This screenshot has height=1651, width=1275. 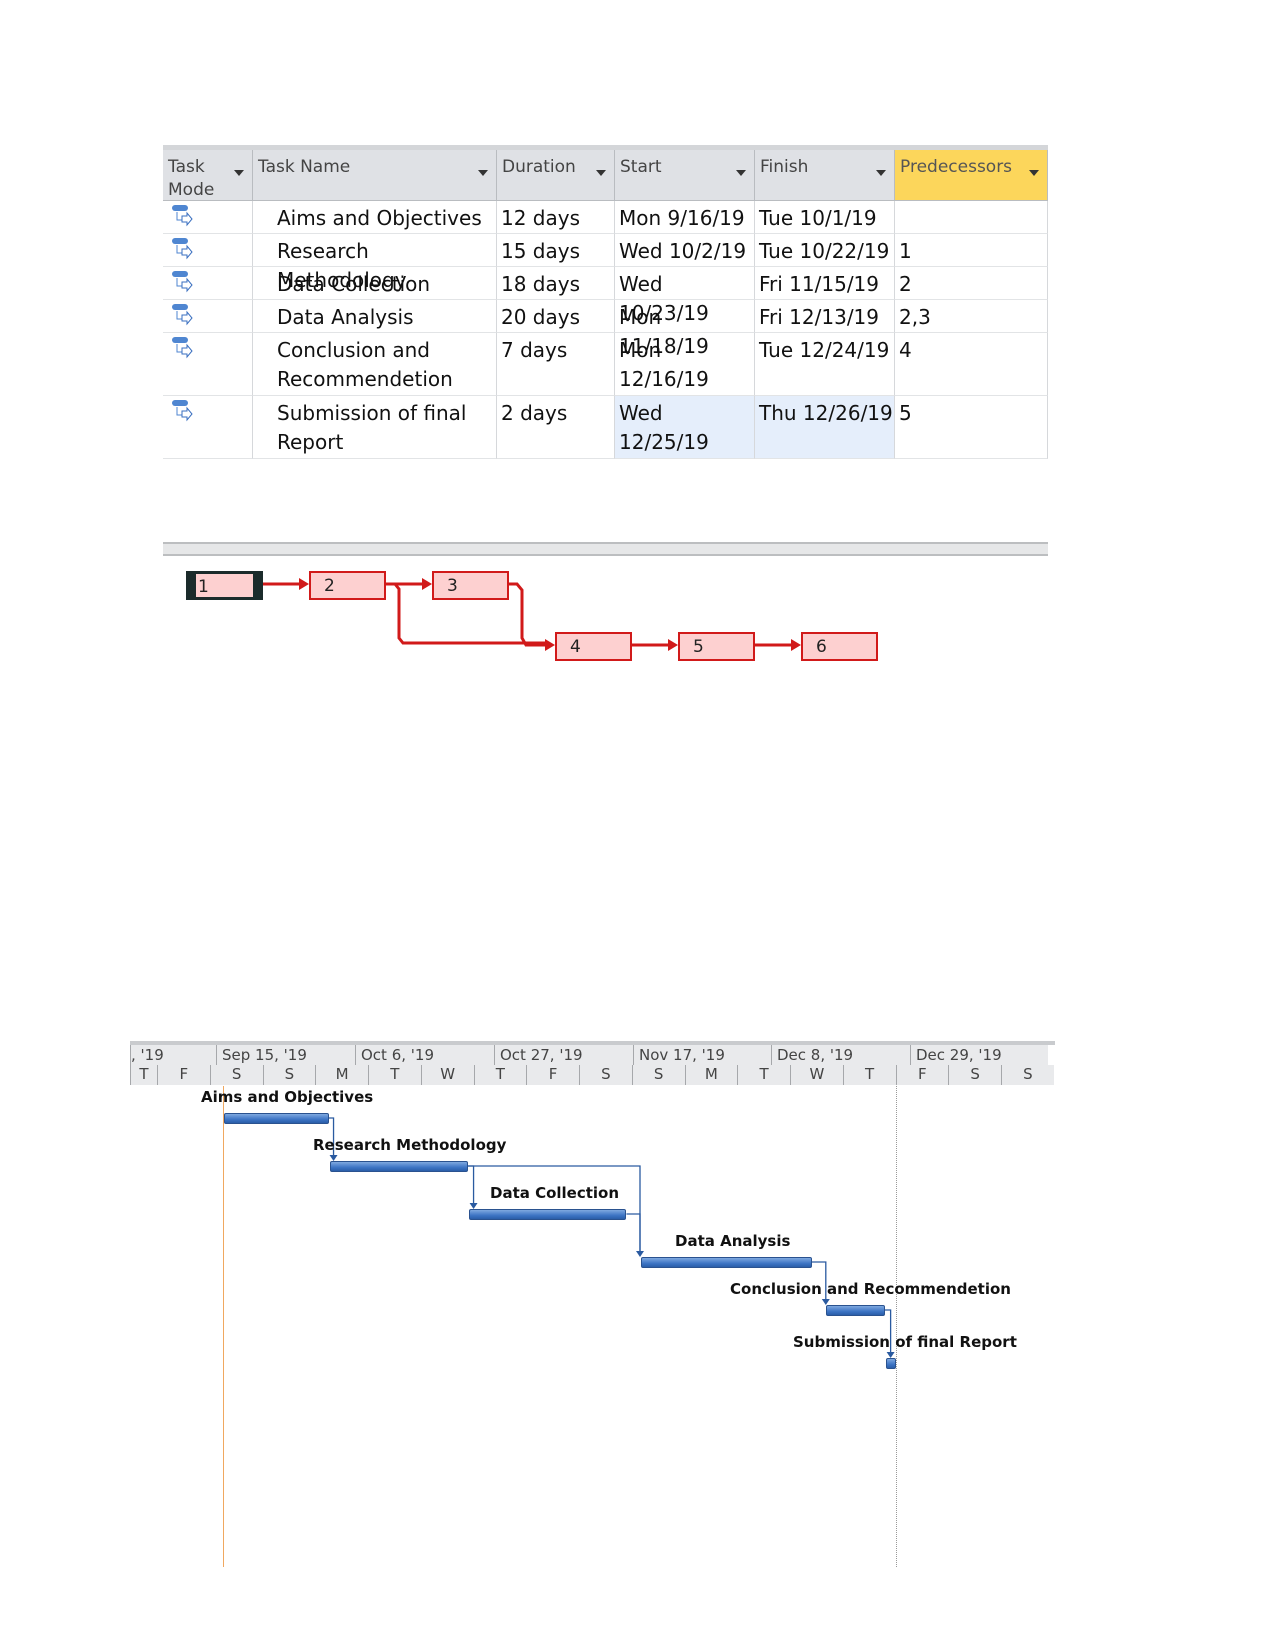 What do you see at coordinates (733, 1241) in the screenshot?
I see `gantt-bar-label: Data Analysis` at bounding box center [733, 1241].